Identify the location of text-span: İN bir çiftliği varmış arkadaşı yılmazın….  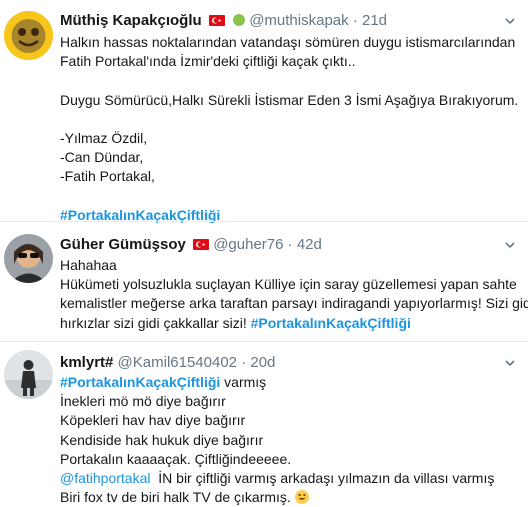
(322, 477).